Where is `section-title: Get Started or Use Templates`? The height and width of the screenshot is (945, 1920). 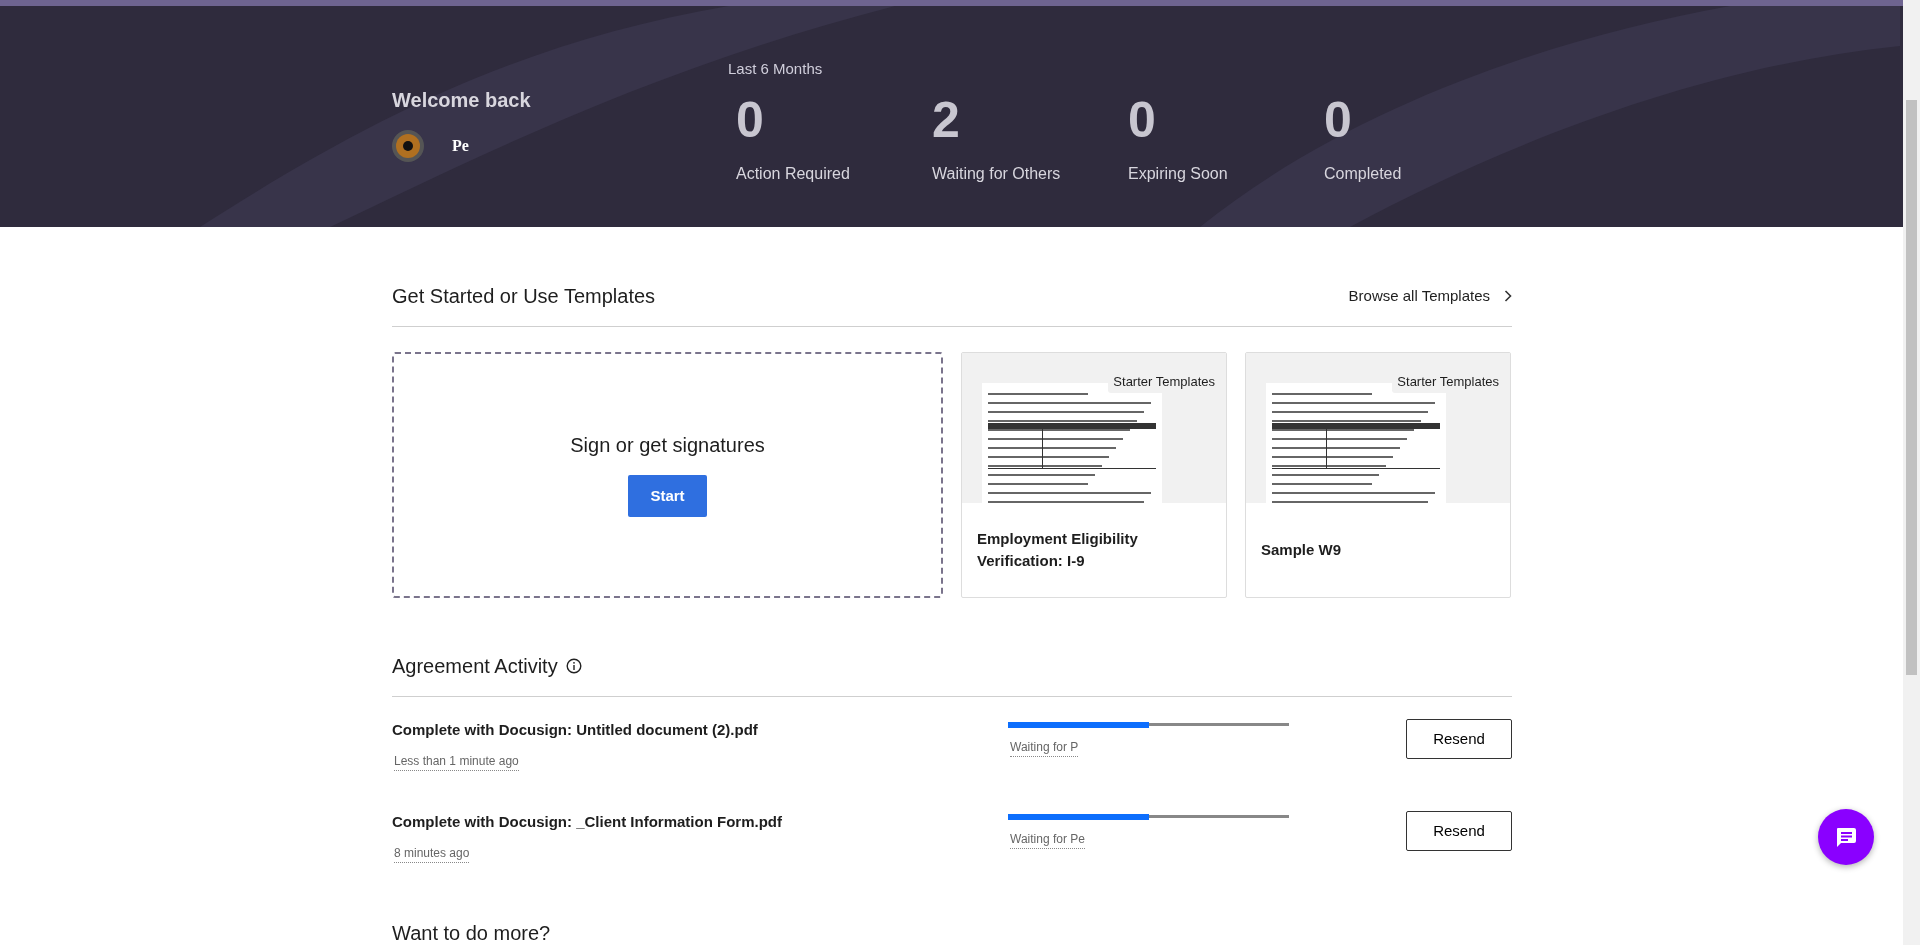
section-title: Get Started or Use Templates is located at coordinates (524, 296).